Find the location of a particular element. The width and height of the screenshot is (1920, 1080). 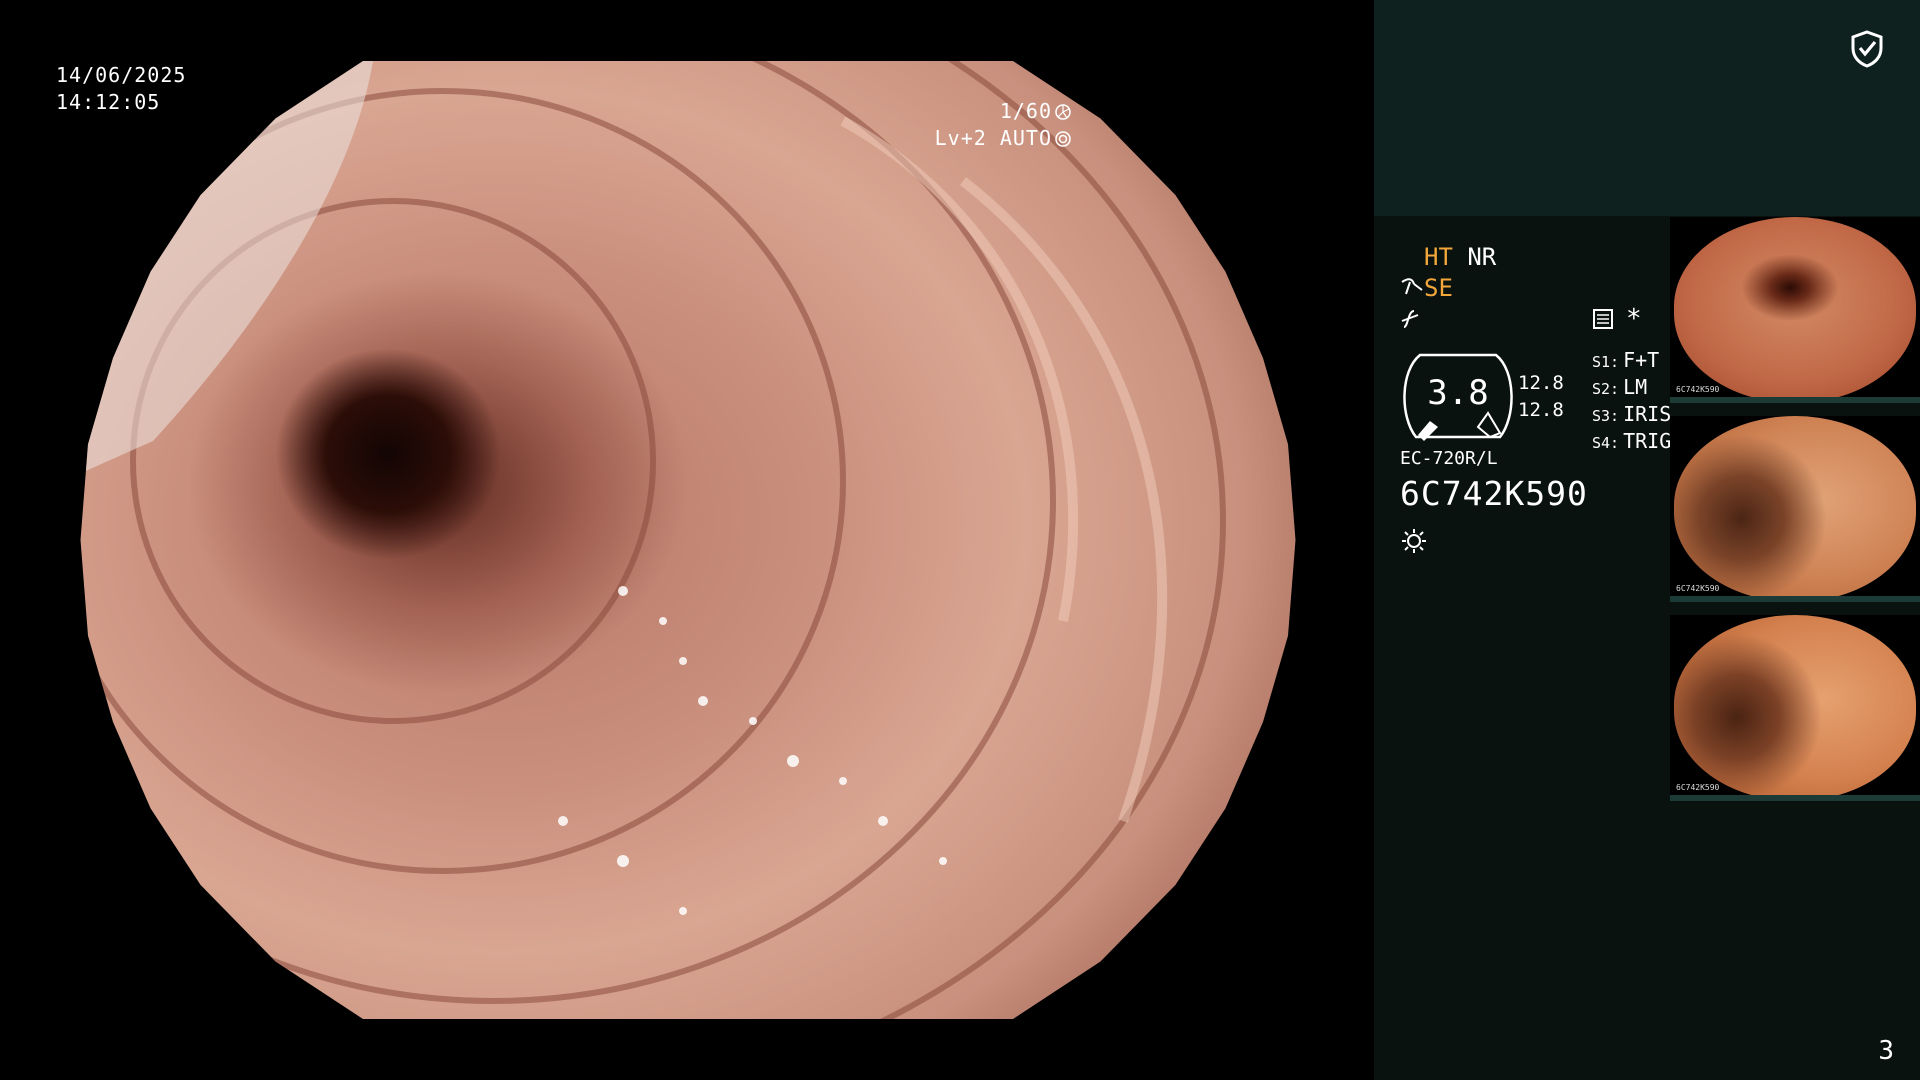

serial-number-label: 6C742K590 is located at coordinates (1494, 493).